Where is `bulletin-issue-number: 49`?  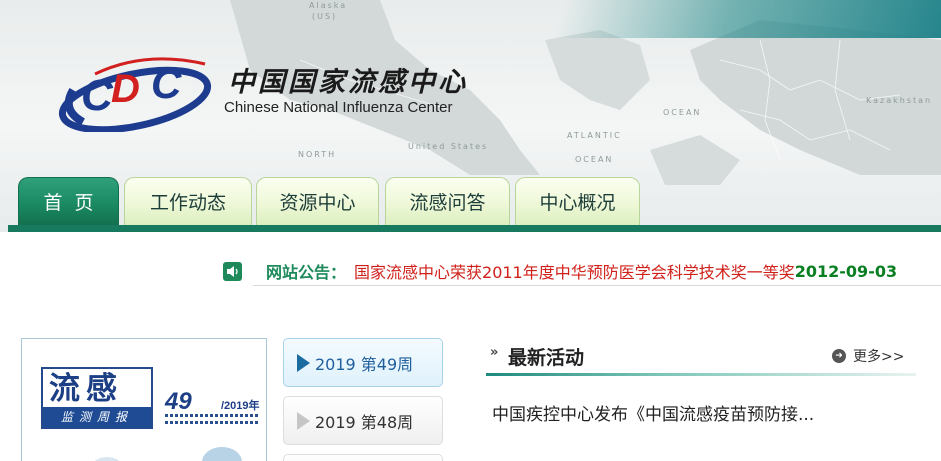
bulletin-issue-number: 49 is located at coordinates (178, 401).